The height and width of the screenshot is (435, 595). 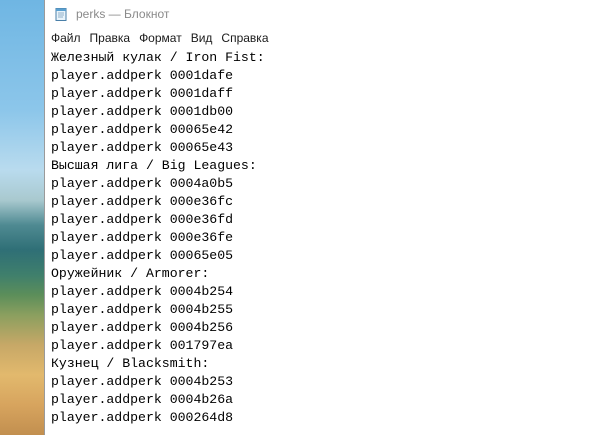 I want to click on notepad-icon, so click(x=61, y=14).